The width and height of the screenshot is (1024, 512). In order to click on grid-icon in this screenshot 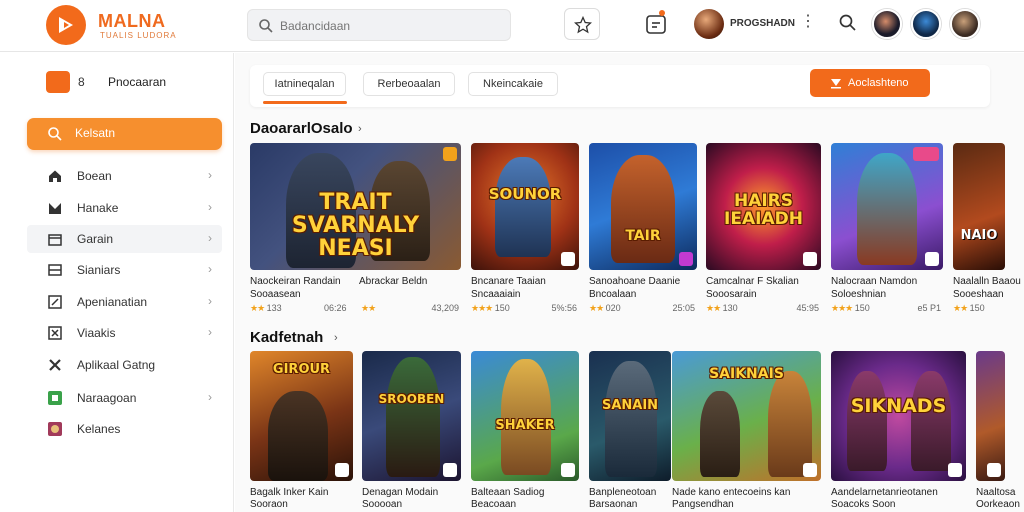, I will do `click(55, 333)`.